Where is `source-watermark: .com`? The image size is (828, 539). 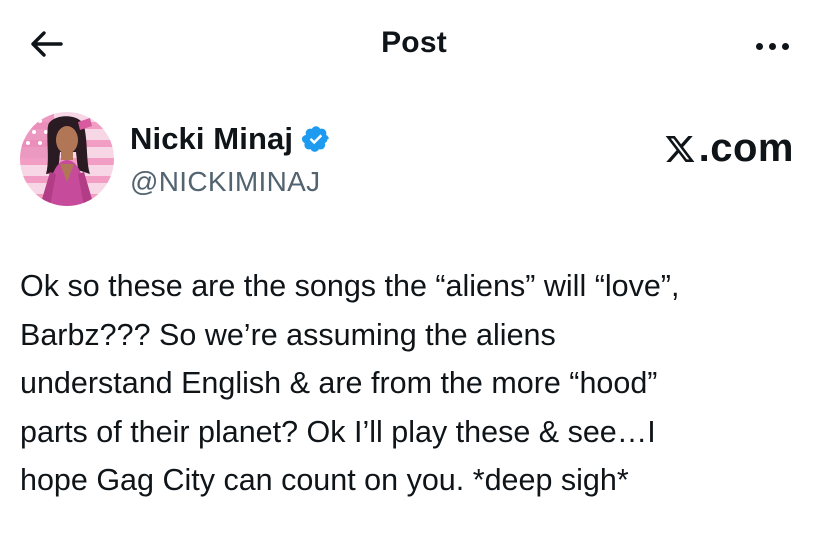
source-watermark: .com is located at coordinates (728, 148).